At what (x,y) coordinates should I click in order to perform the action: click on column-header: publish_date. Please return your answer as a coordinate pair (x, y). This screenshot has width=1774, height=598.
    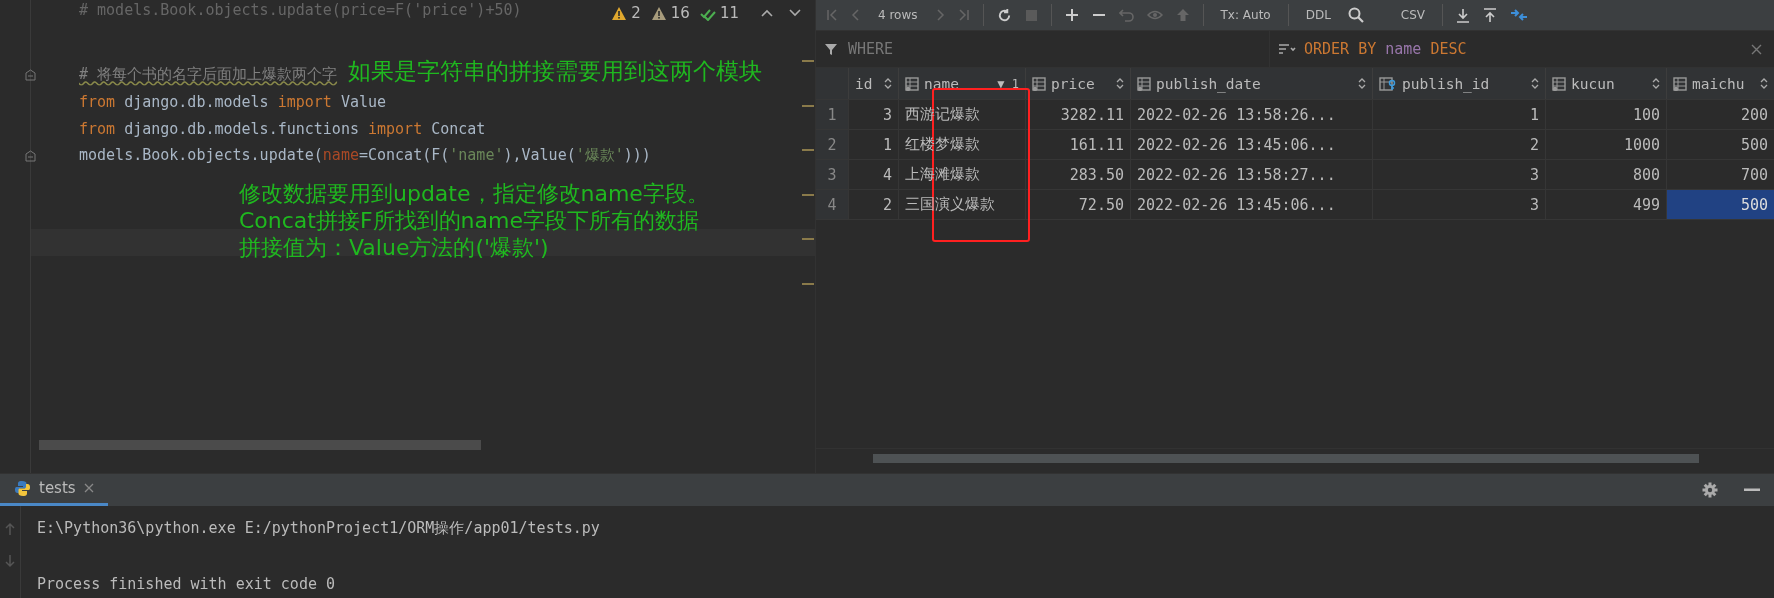
    Looking at the image, I should click on (1252, 83).